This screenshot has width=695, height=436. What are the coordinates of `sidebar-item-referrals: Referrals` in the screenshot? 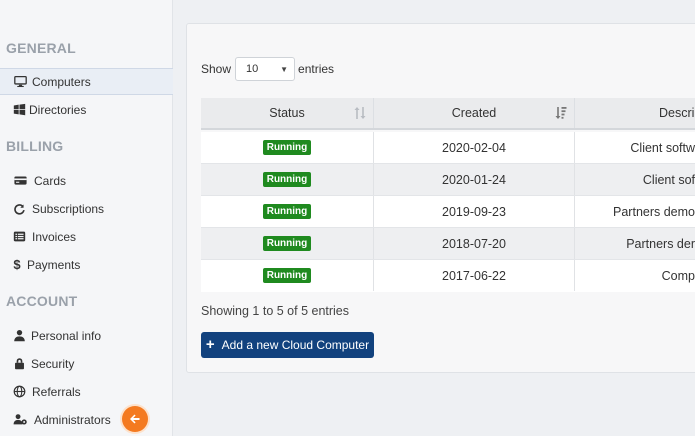 It's located at (86, 391).